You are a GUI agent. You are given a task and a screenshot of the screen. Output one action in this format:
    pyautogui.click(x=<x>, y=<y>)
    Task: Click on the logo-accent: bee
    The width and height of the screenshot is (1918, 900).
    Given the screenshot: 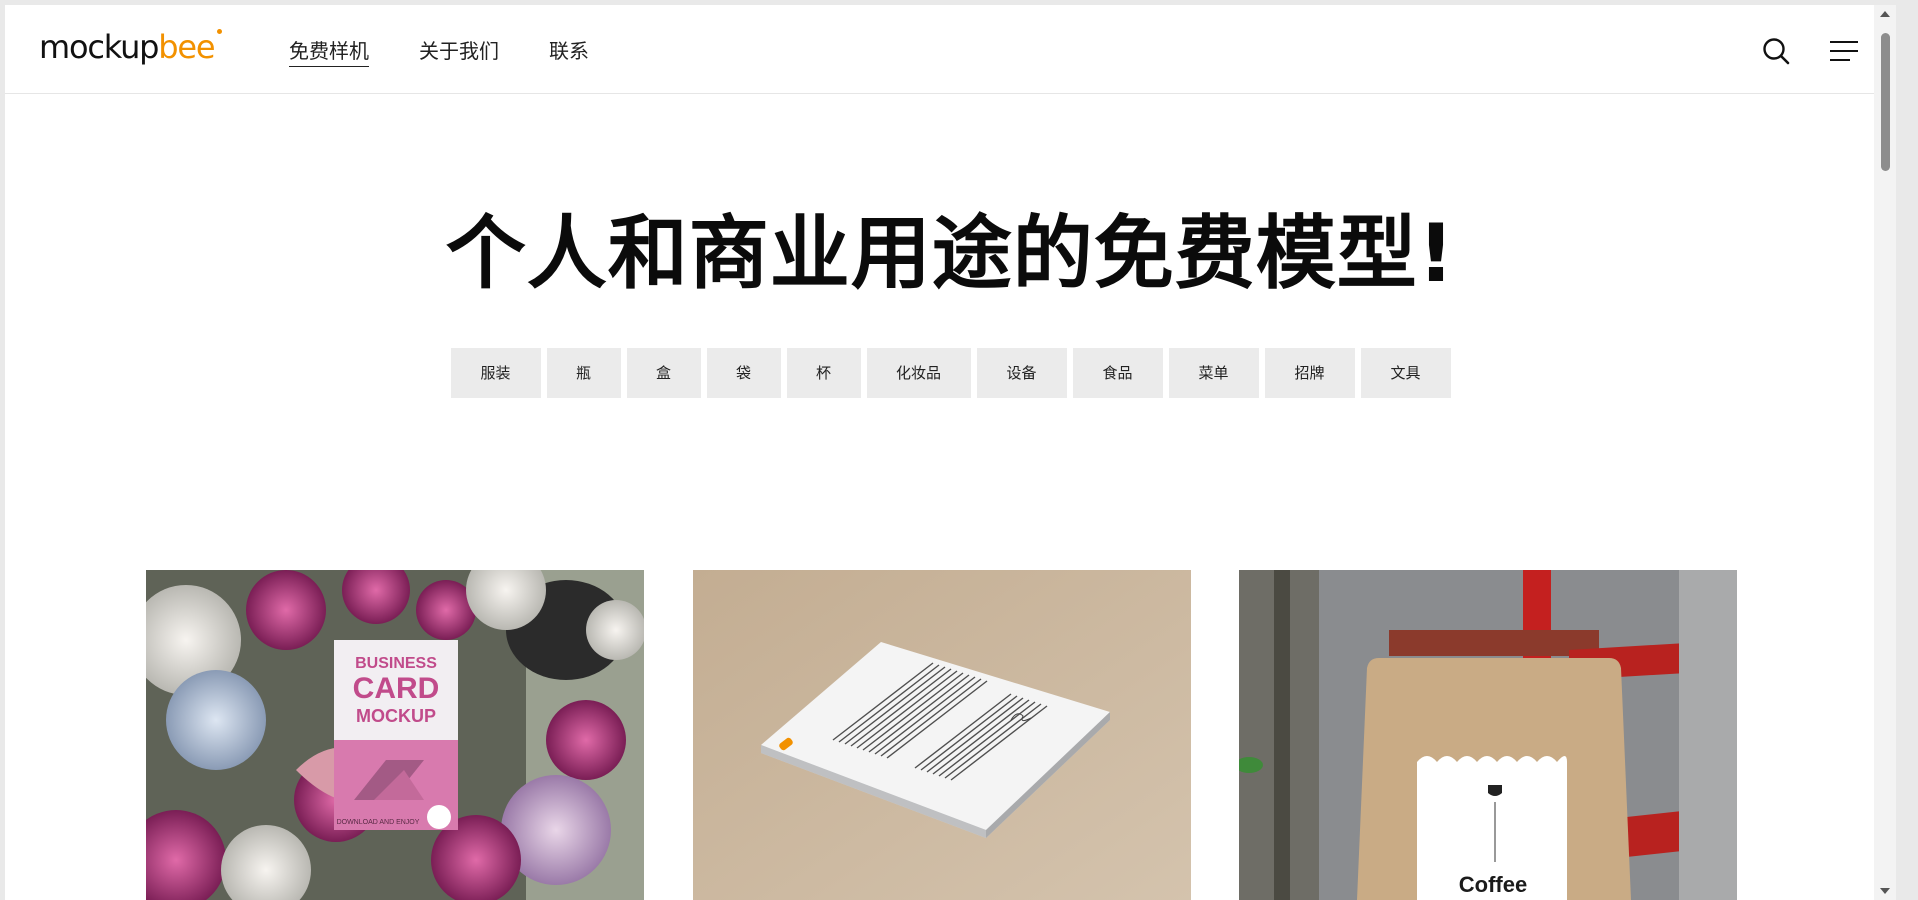 What is the action you would take?
    pyautogui.click(x=186, y=47)
    